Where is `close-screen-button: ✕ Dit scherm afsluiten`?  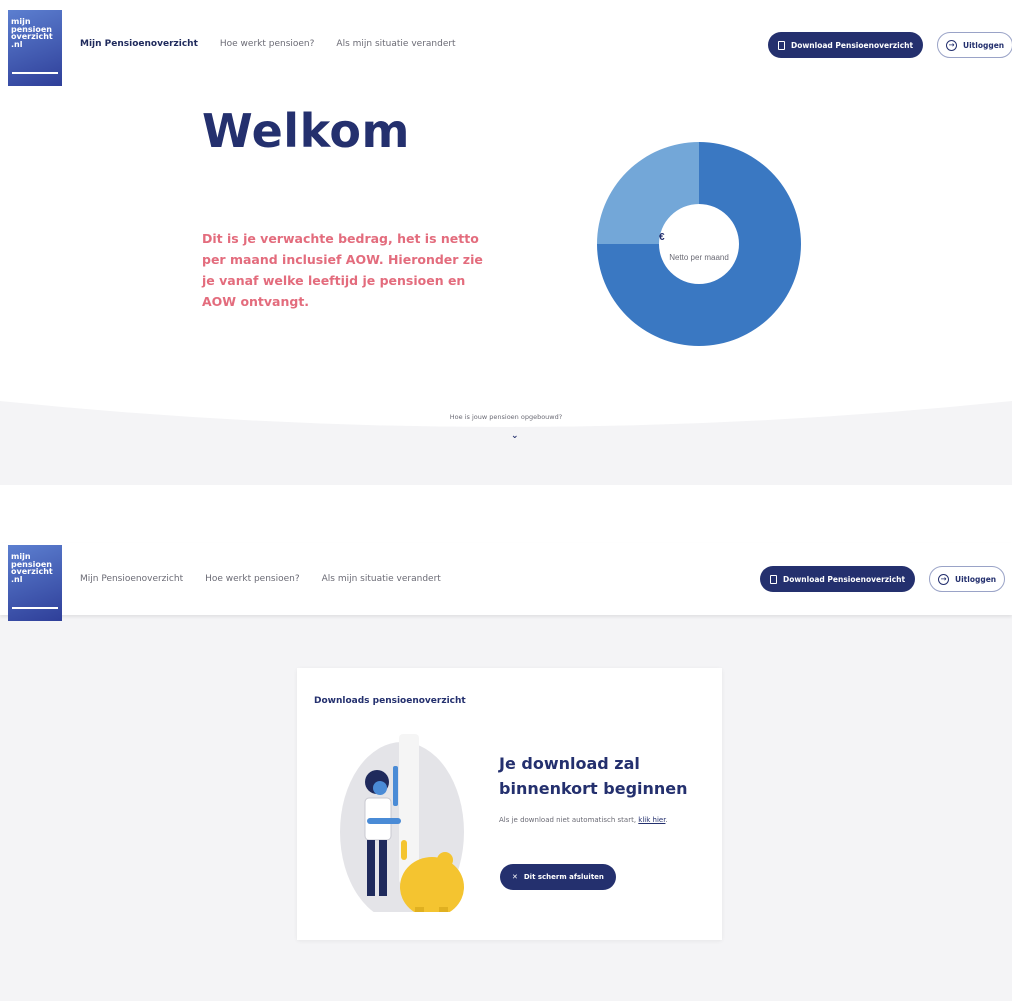 close-screen-button: ✕ Dit scherm afsluiten is located at coordinates (558, 877).